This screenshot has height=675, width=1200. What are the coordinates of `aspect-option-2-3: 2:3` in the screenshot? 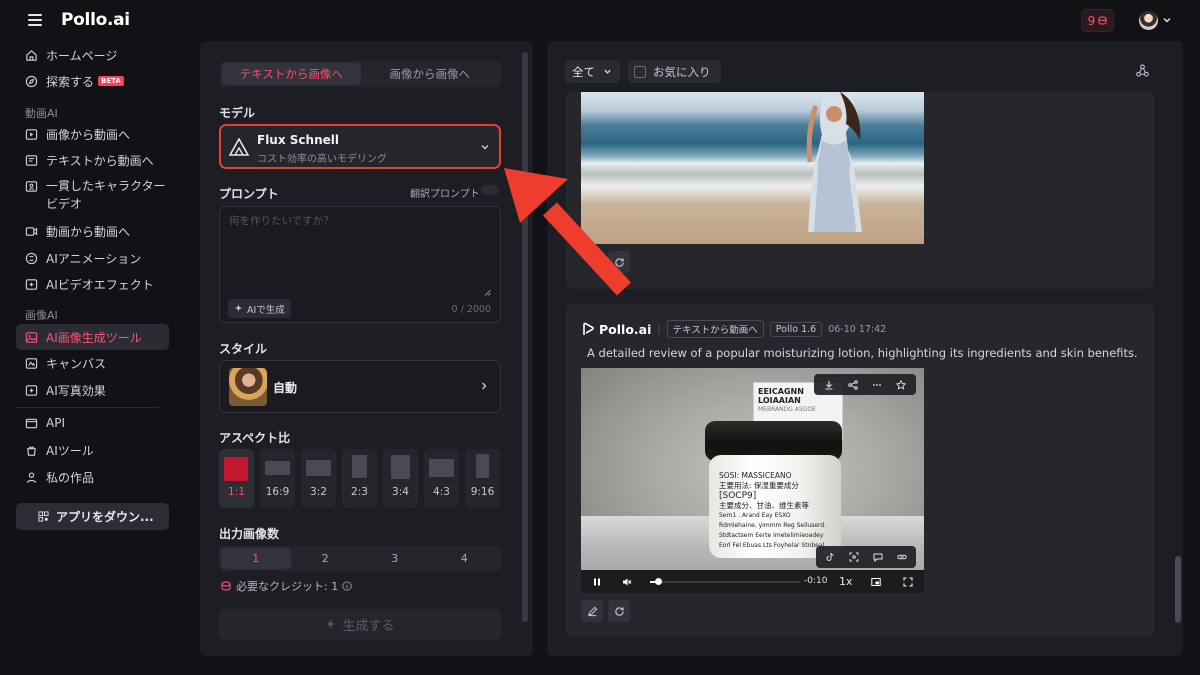 It's located at (359, 478).